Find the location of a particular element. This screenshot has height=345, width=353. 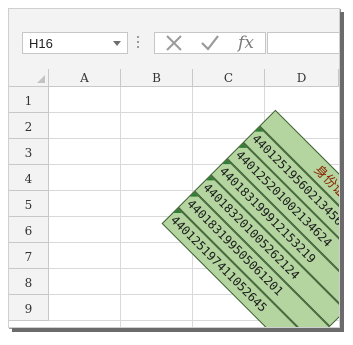

name-box-value: H16 is located at coordinates (41, 43).